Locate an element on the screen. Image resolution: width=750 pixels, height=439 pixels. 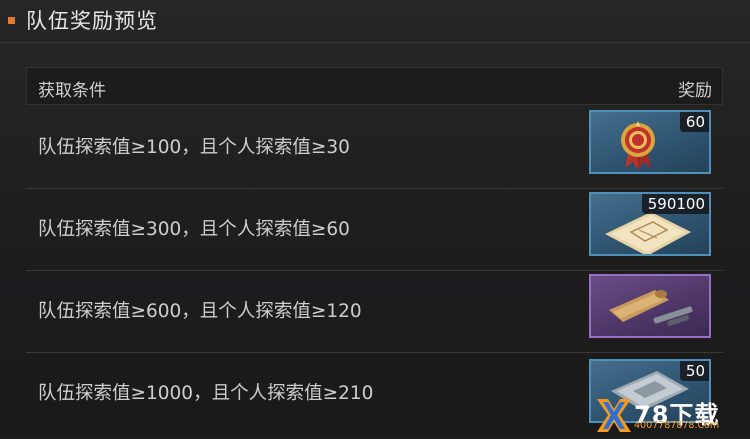
column-header-condition: 获取条件 is located at coordinates (72, 91).